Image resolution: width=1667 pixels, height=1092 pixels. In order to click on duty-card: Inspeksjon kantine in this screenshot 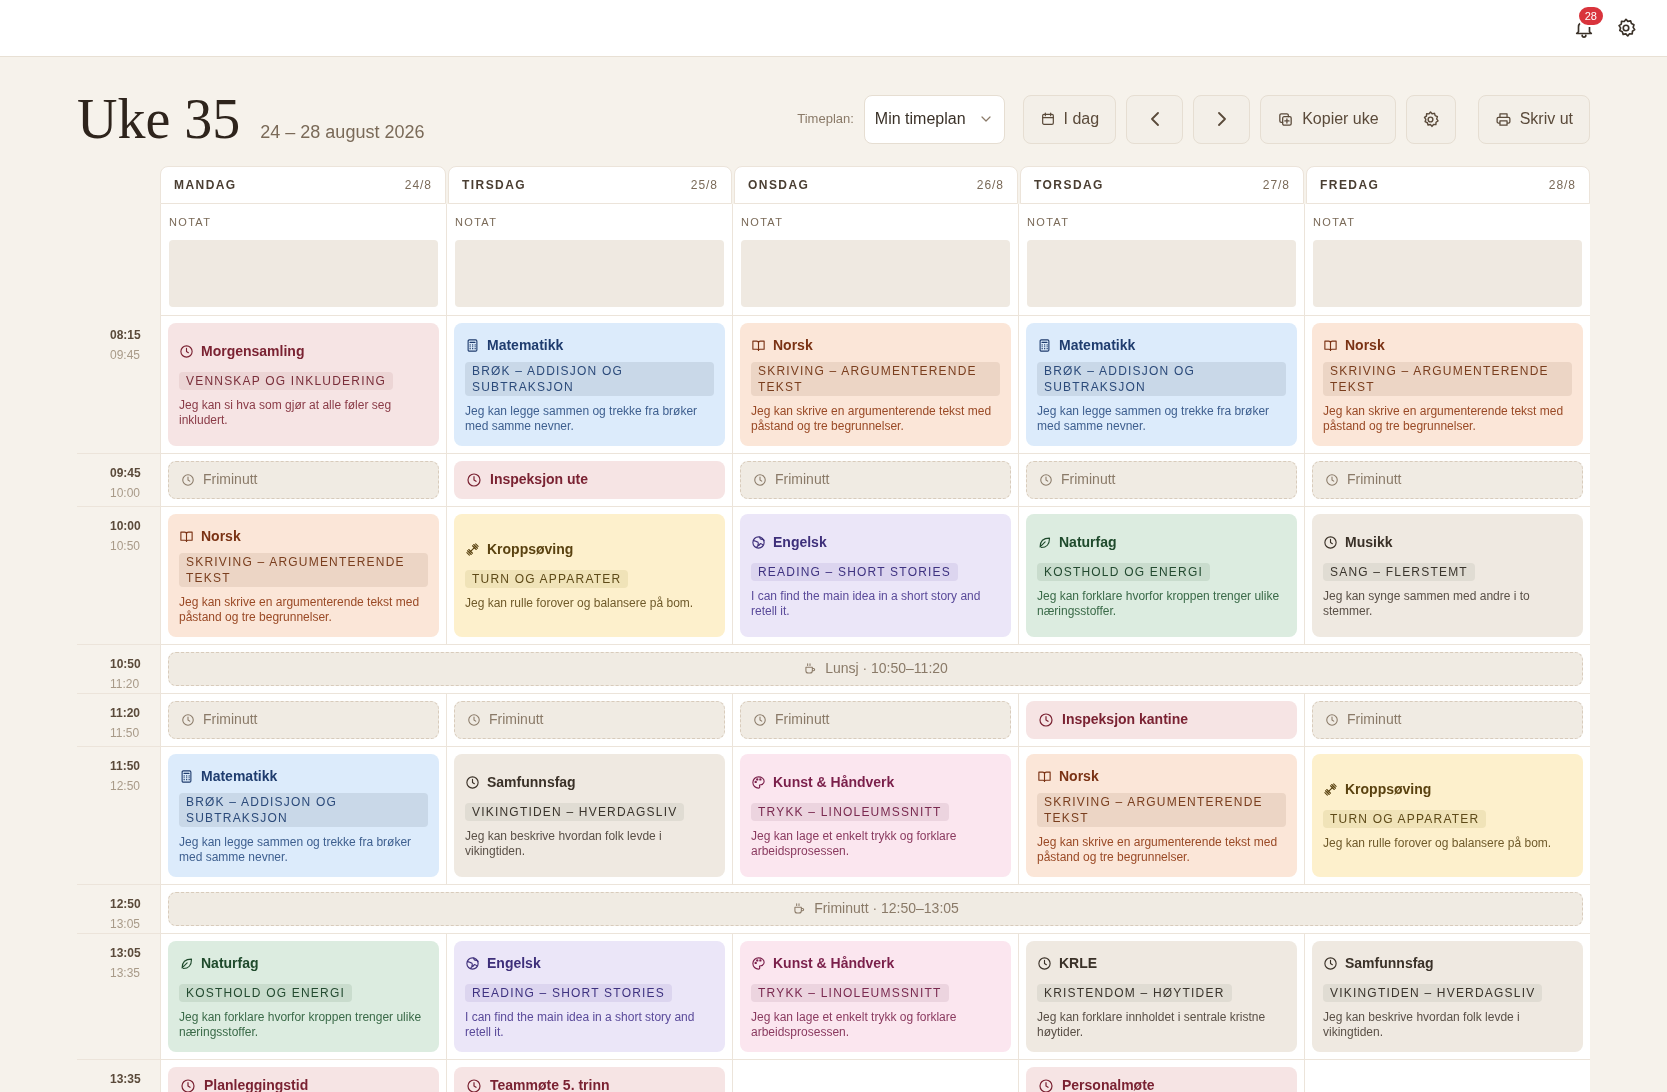, I will do `click(1161, 719)`.